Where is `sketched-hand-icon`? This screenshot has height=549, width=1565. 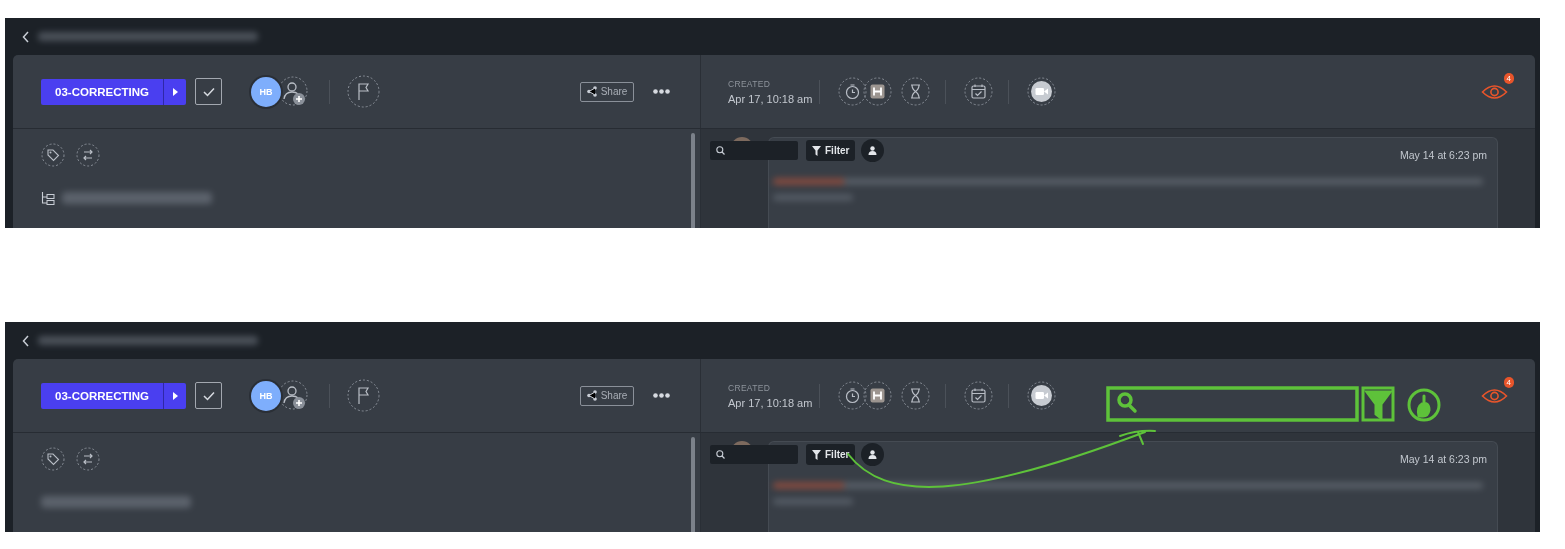
sketched-hand-icon is located at coordinates (1424, 405).